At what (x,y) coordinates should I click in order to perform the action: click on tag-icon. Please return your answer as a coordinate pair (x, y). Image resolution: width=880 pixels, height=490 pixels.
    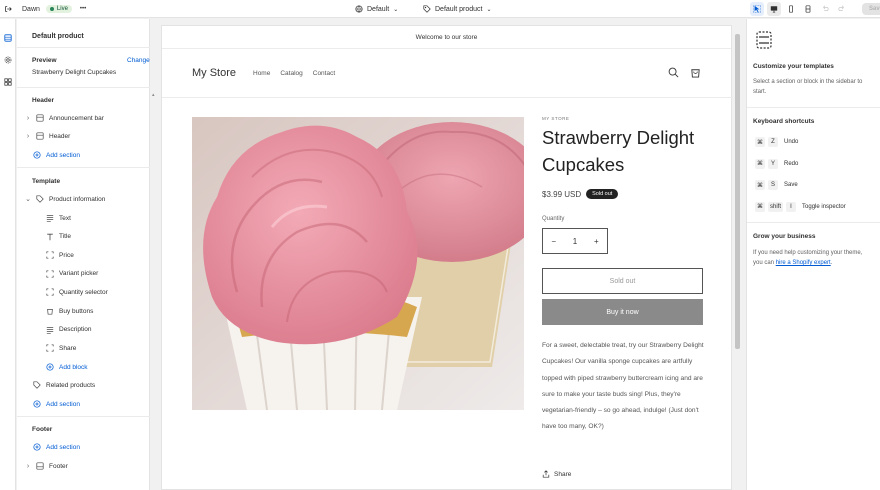
    Looking at the image, I should click on (427, 9).